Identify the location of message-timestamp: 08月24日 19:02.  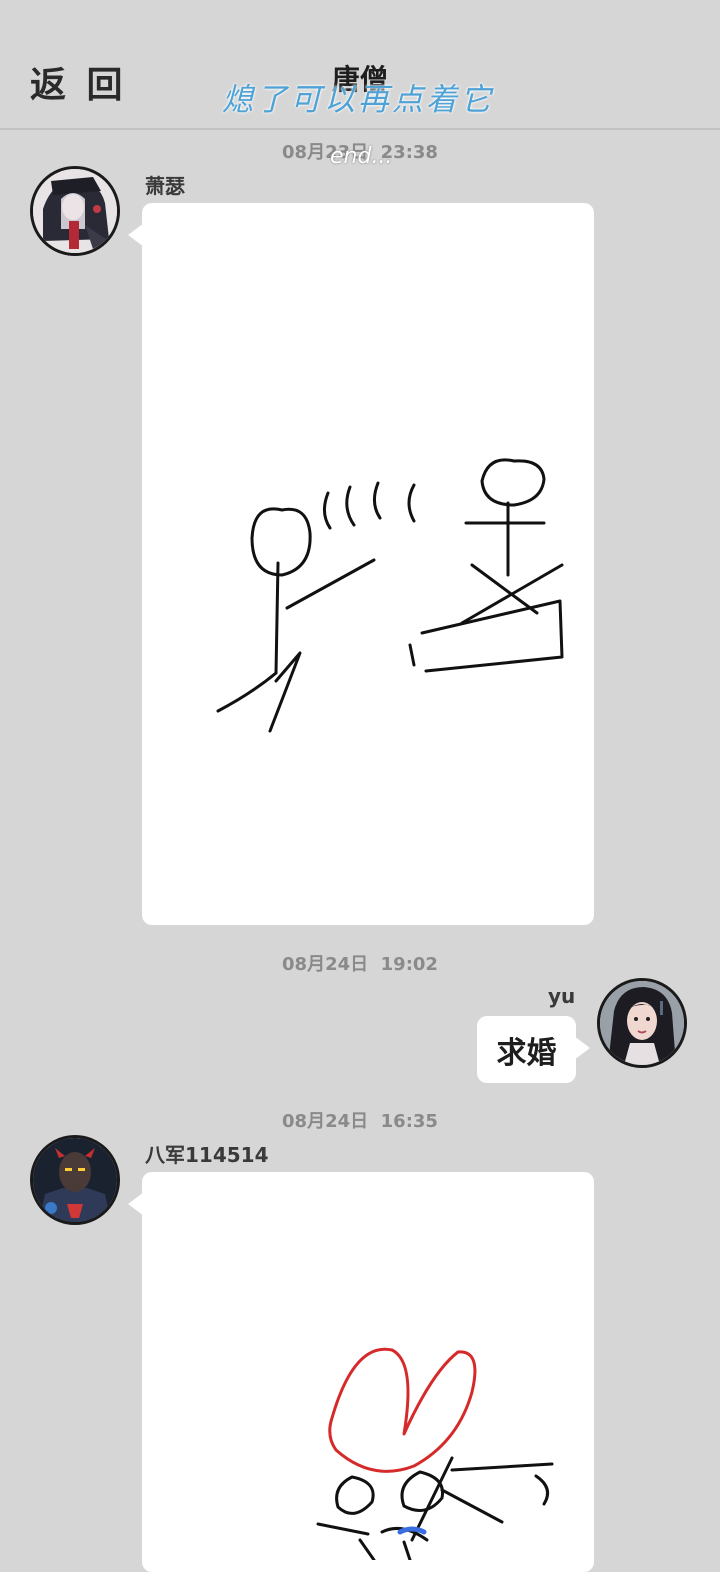
(360, 964).